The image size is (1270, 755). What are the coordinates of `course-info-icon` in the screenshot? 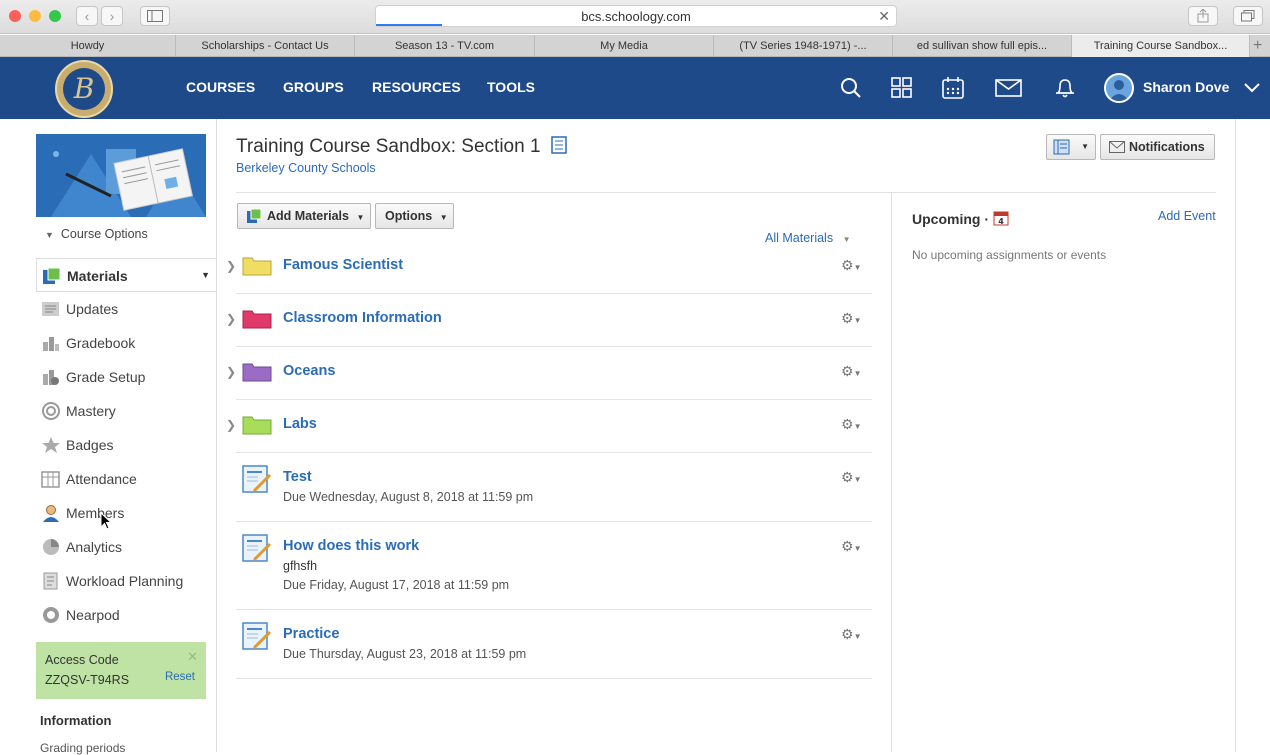 It's located at (559, 145).